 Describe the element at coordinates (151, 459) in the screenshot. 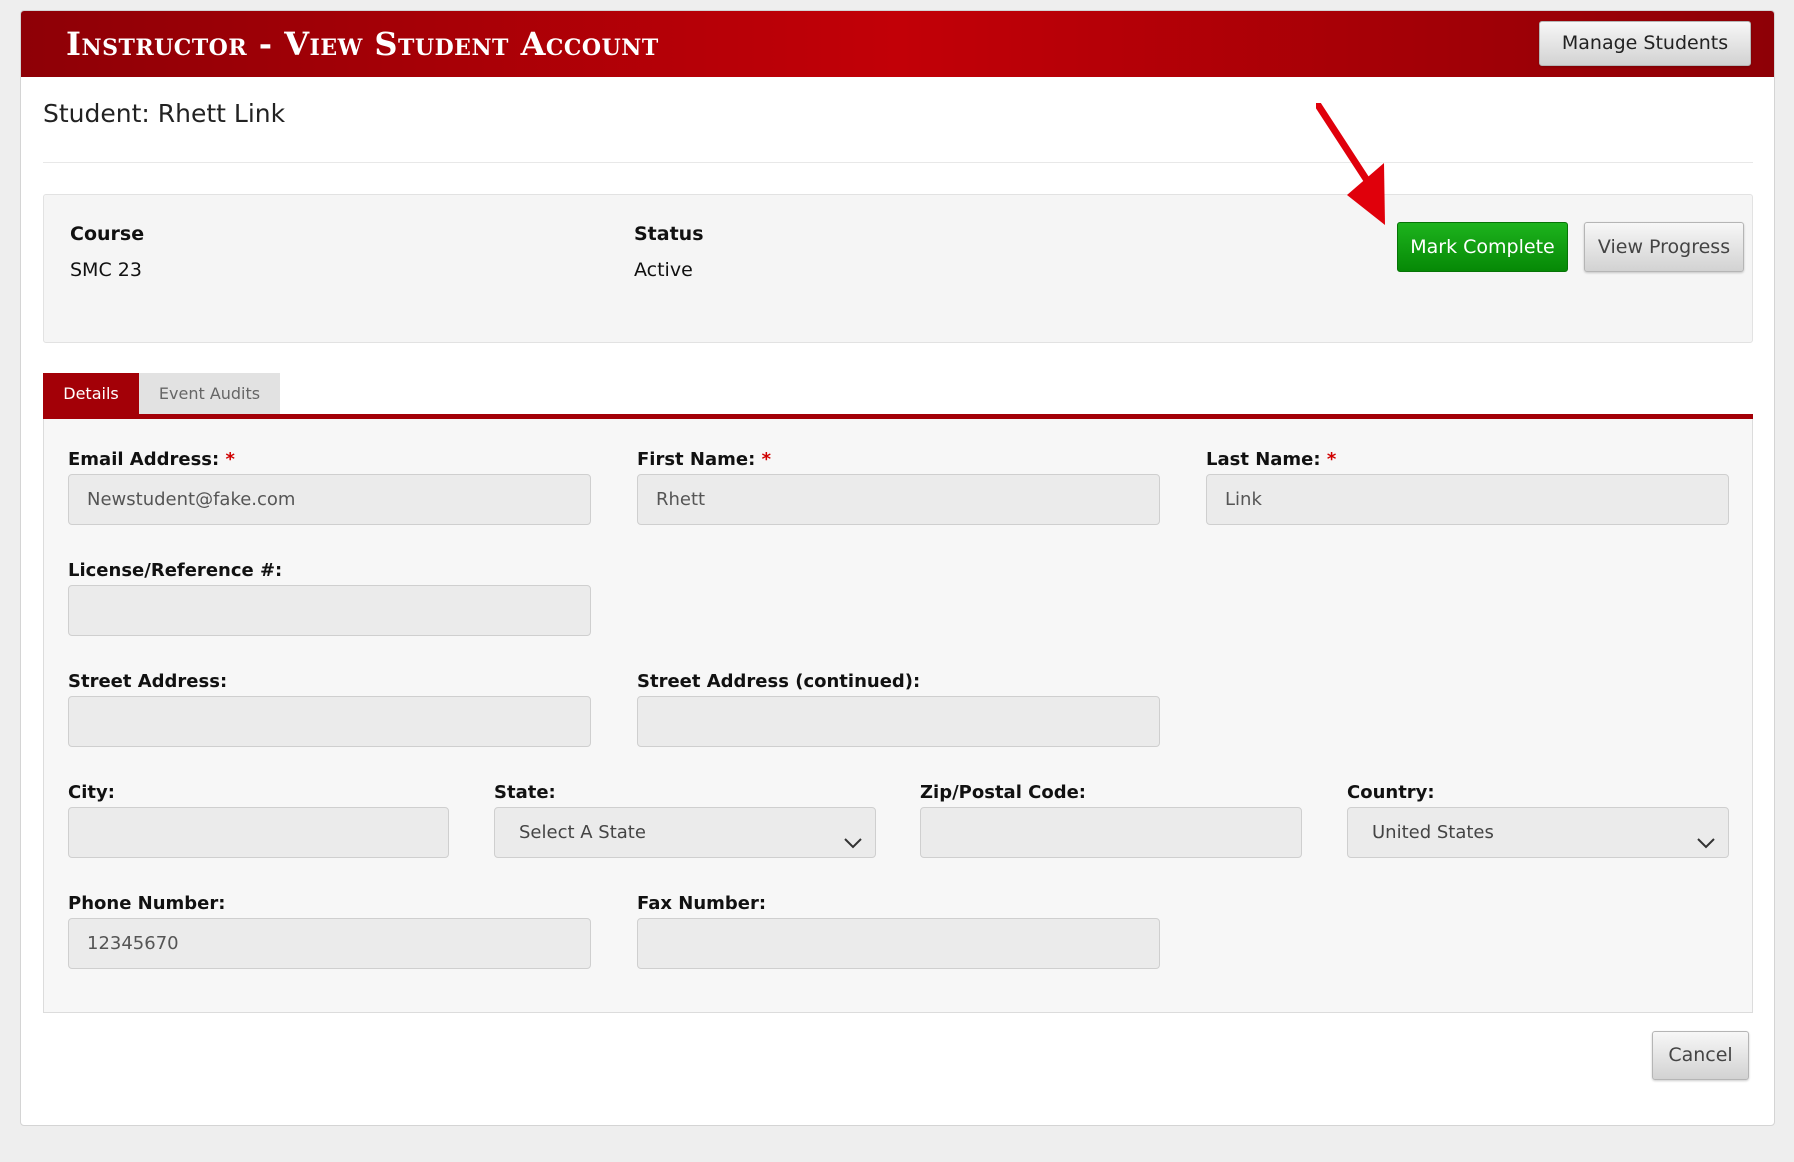

I see `email-label: Email Address: *` at that location.